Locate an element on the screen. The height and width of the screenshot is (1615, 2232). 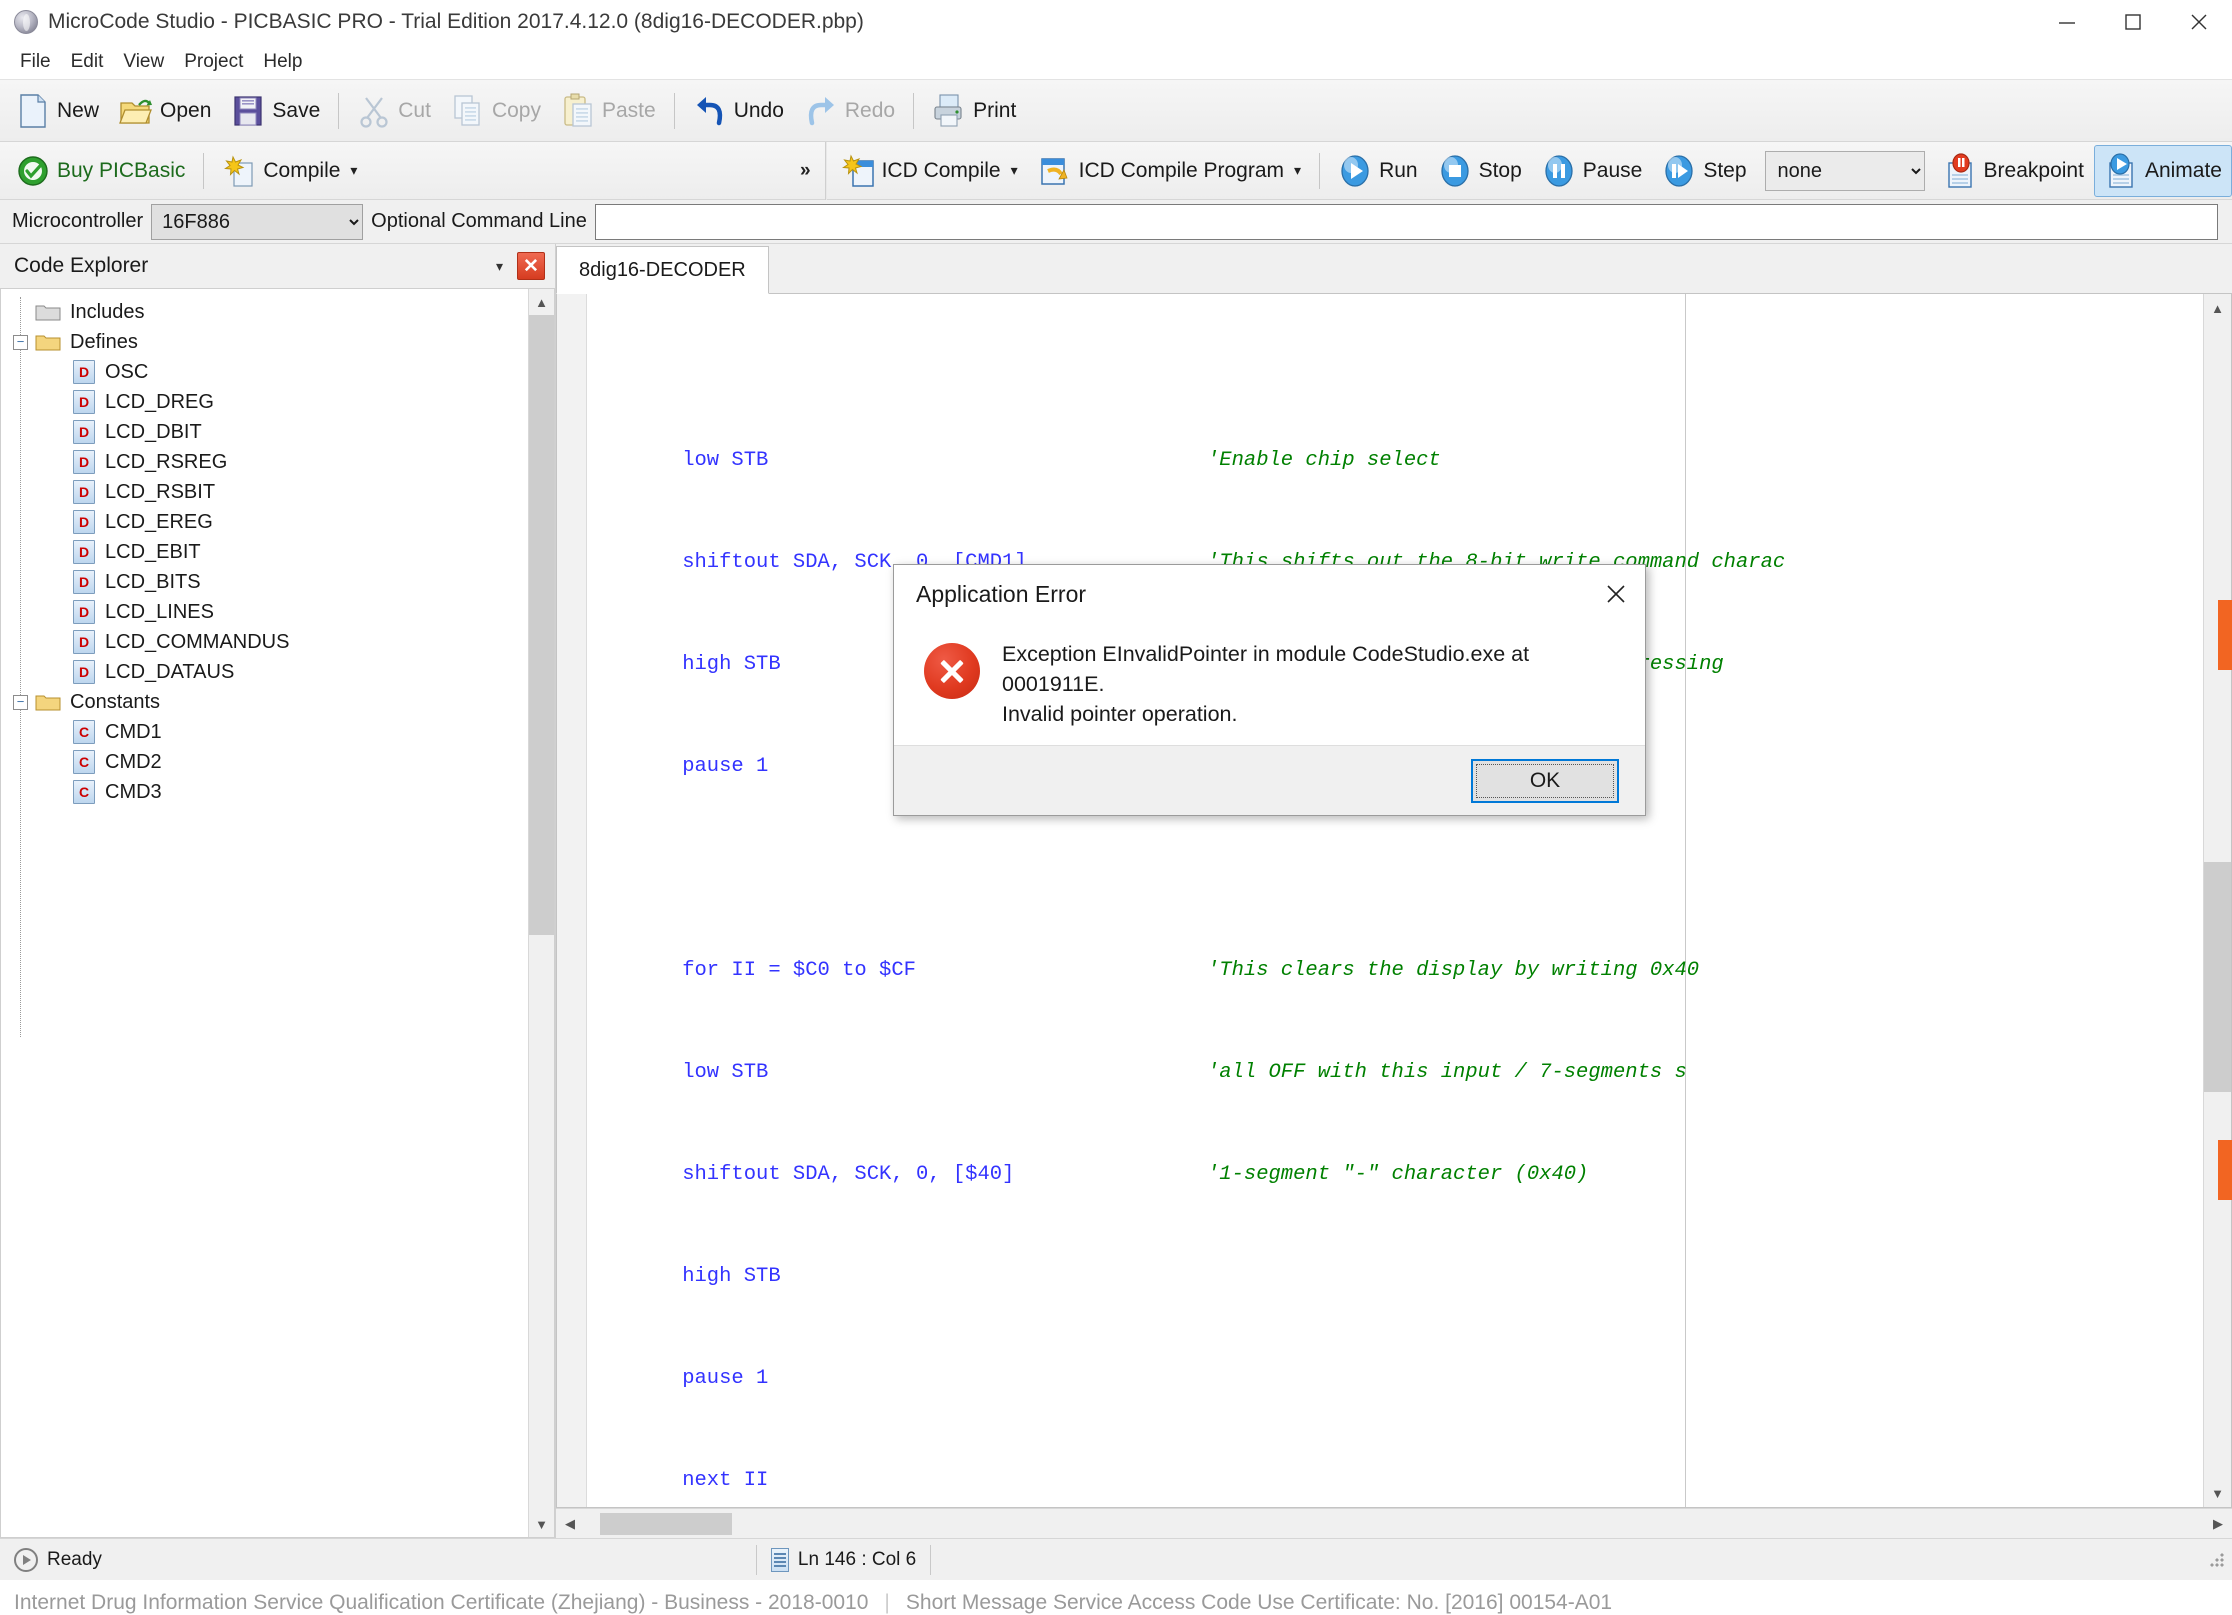
tree-item-lcd-dataus: D LCD_DATAUS is located at coordinates (264, 672).